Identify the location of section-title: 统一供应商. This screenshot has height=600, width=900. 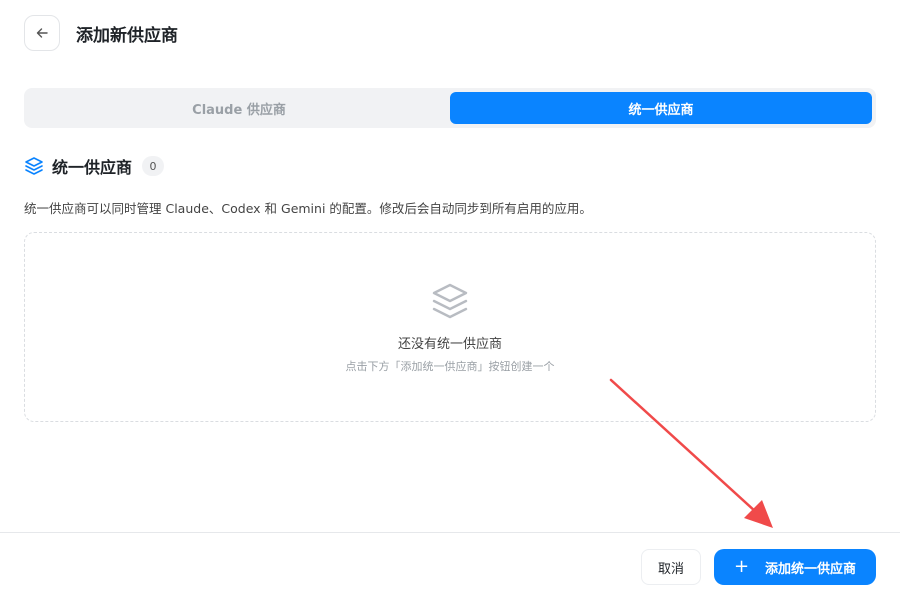
(92, 167).